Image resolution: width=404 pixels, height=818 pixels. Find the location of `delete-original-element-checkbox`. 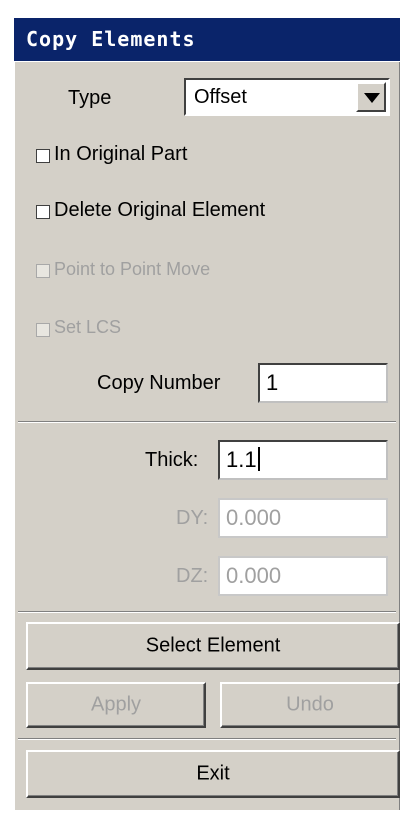

delete-original-element-checkbox is located at coordinates (43, 212).